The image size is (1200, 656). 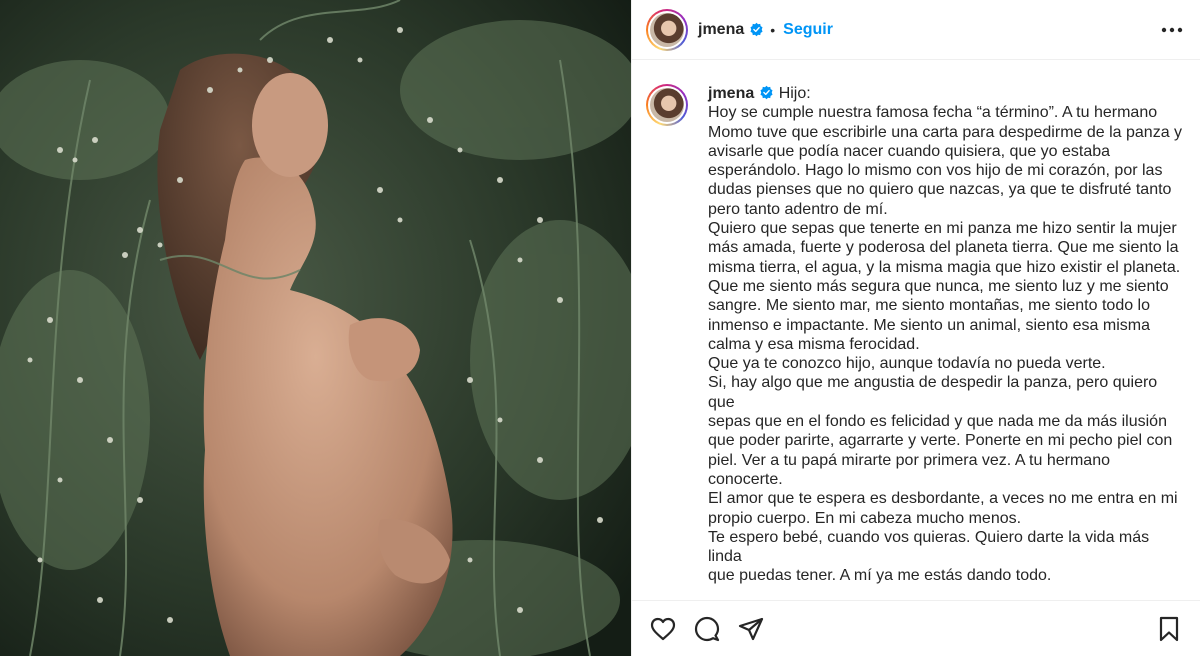 I want to click on verified-badge-icon, so click(x=756, y=29).